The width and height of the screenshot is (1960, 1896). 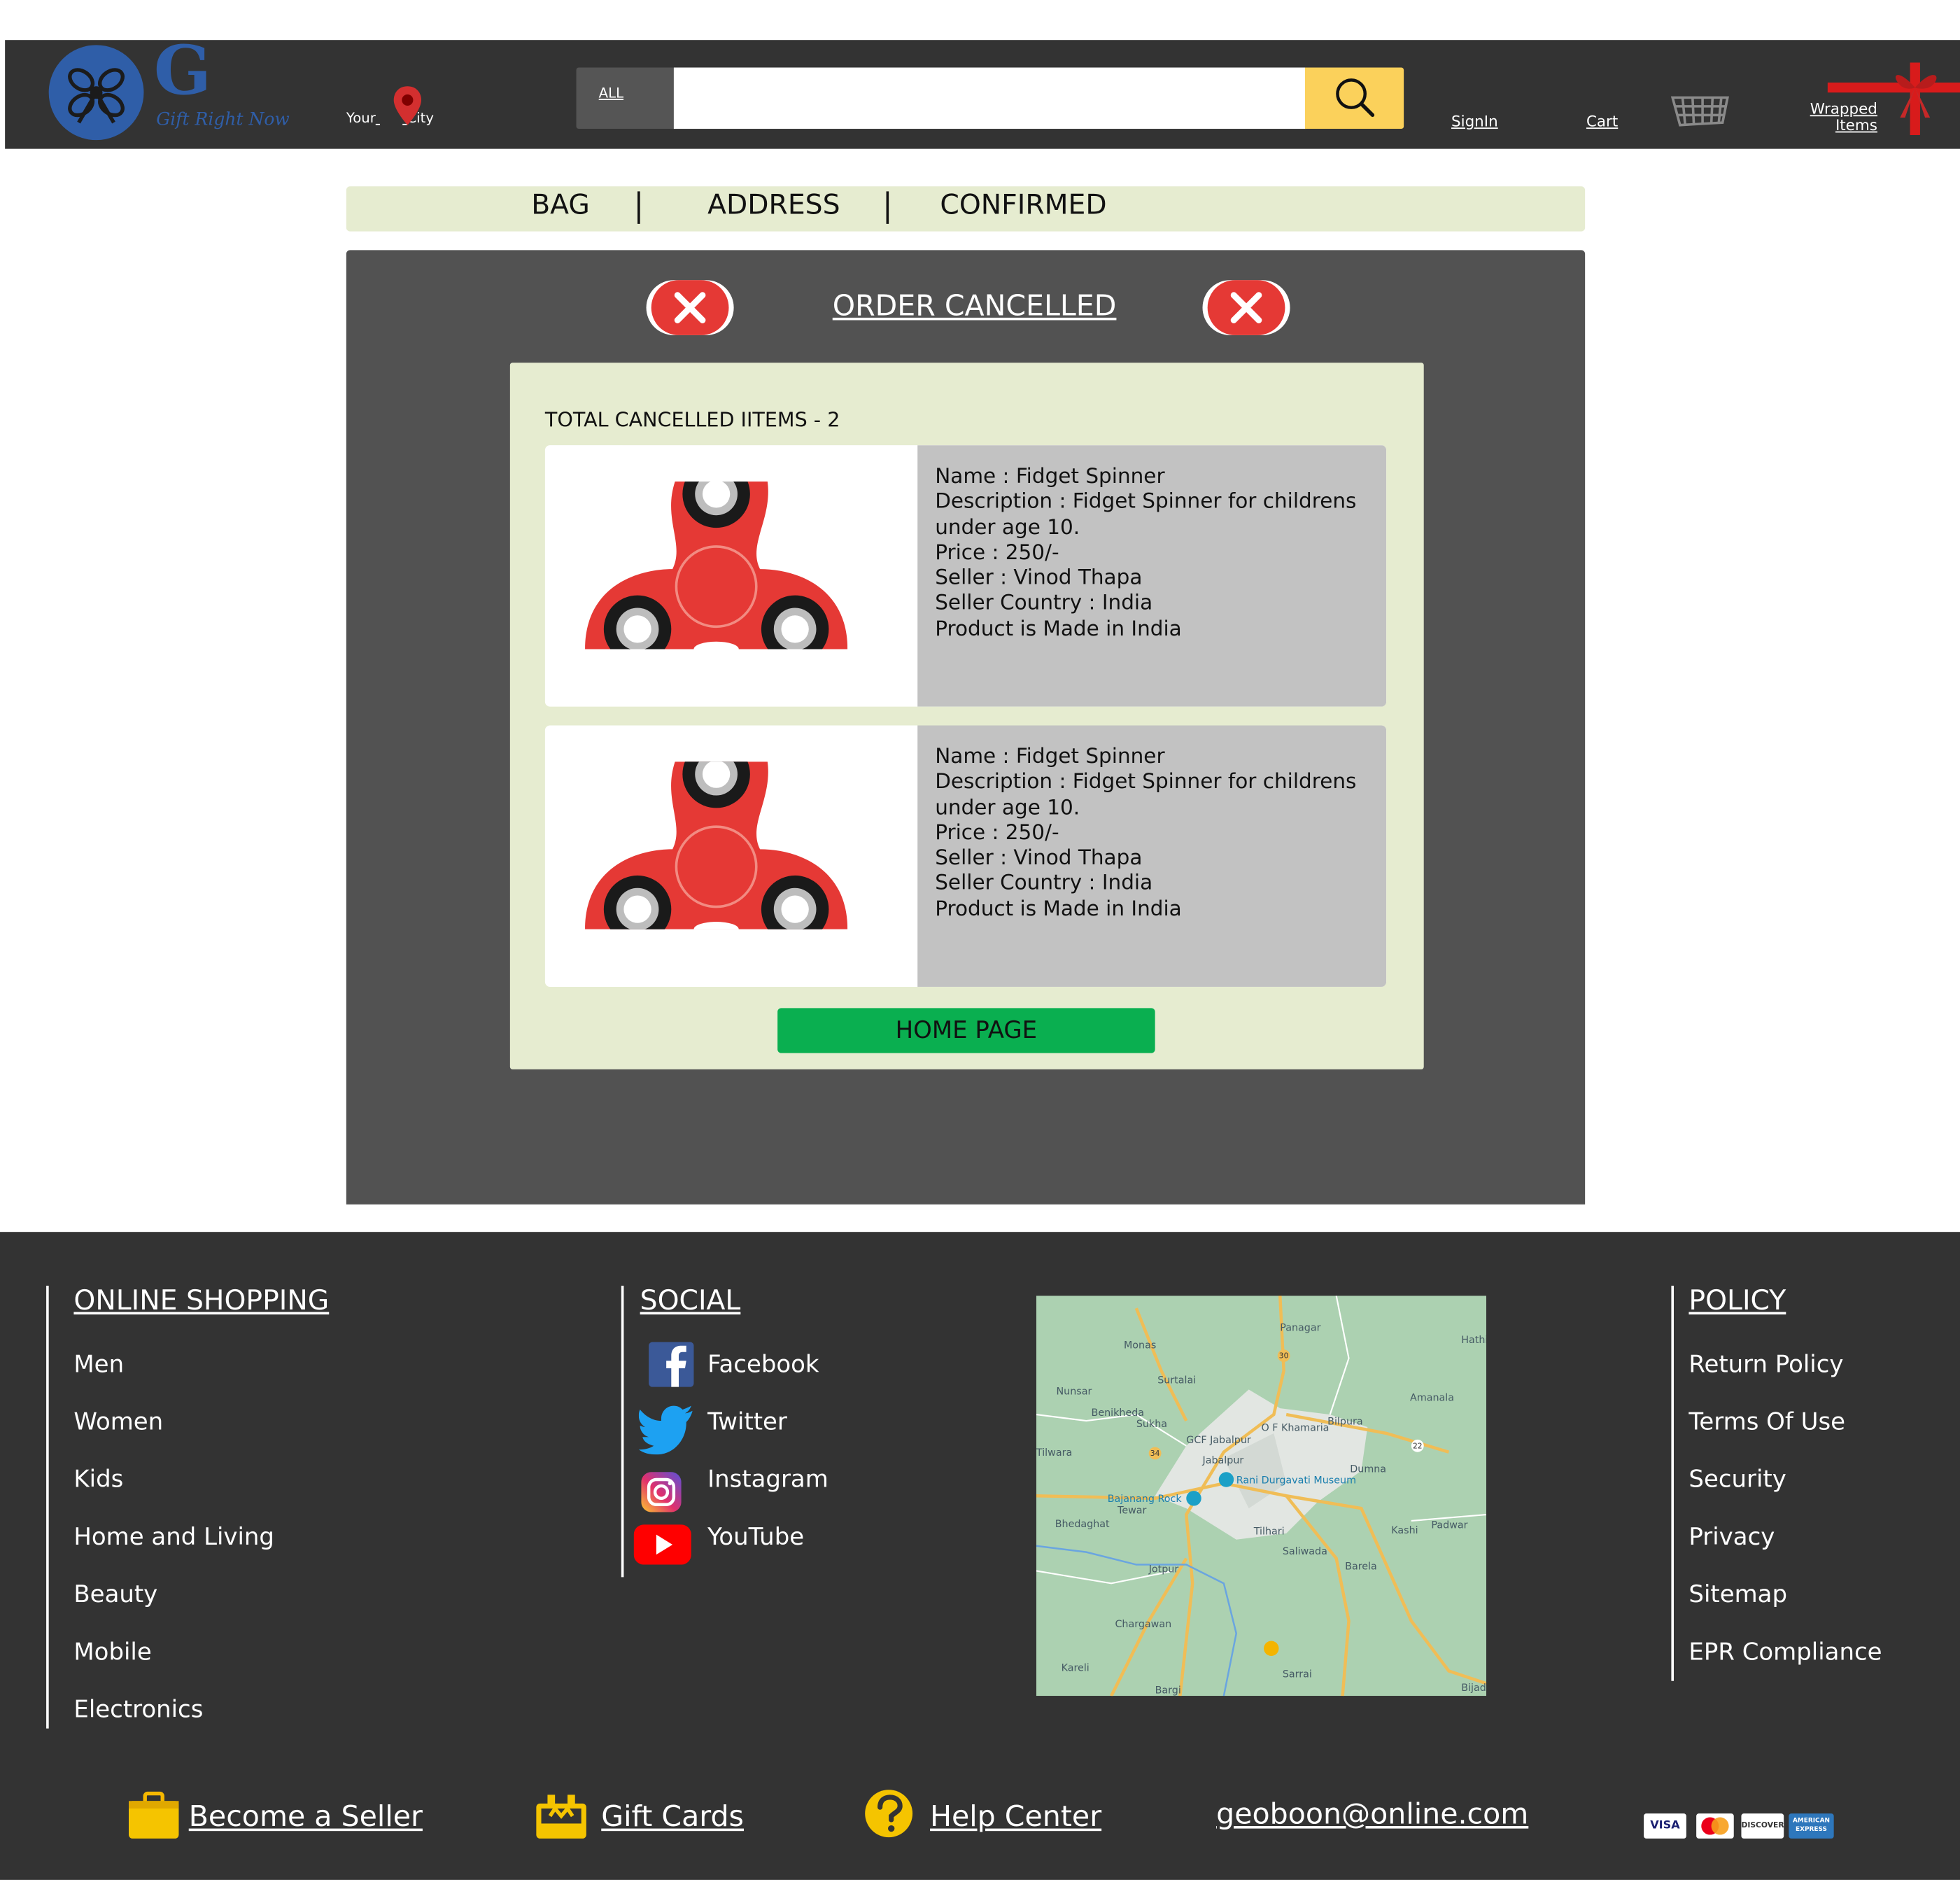 I want to click on step-bag: BAG, so click(x=561, y=206).